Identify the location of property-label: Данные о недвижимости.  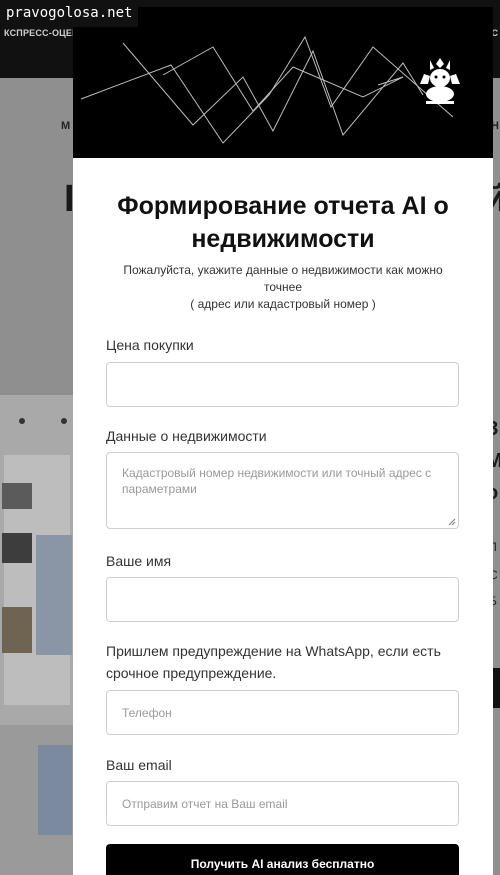
(186, 436).